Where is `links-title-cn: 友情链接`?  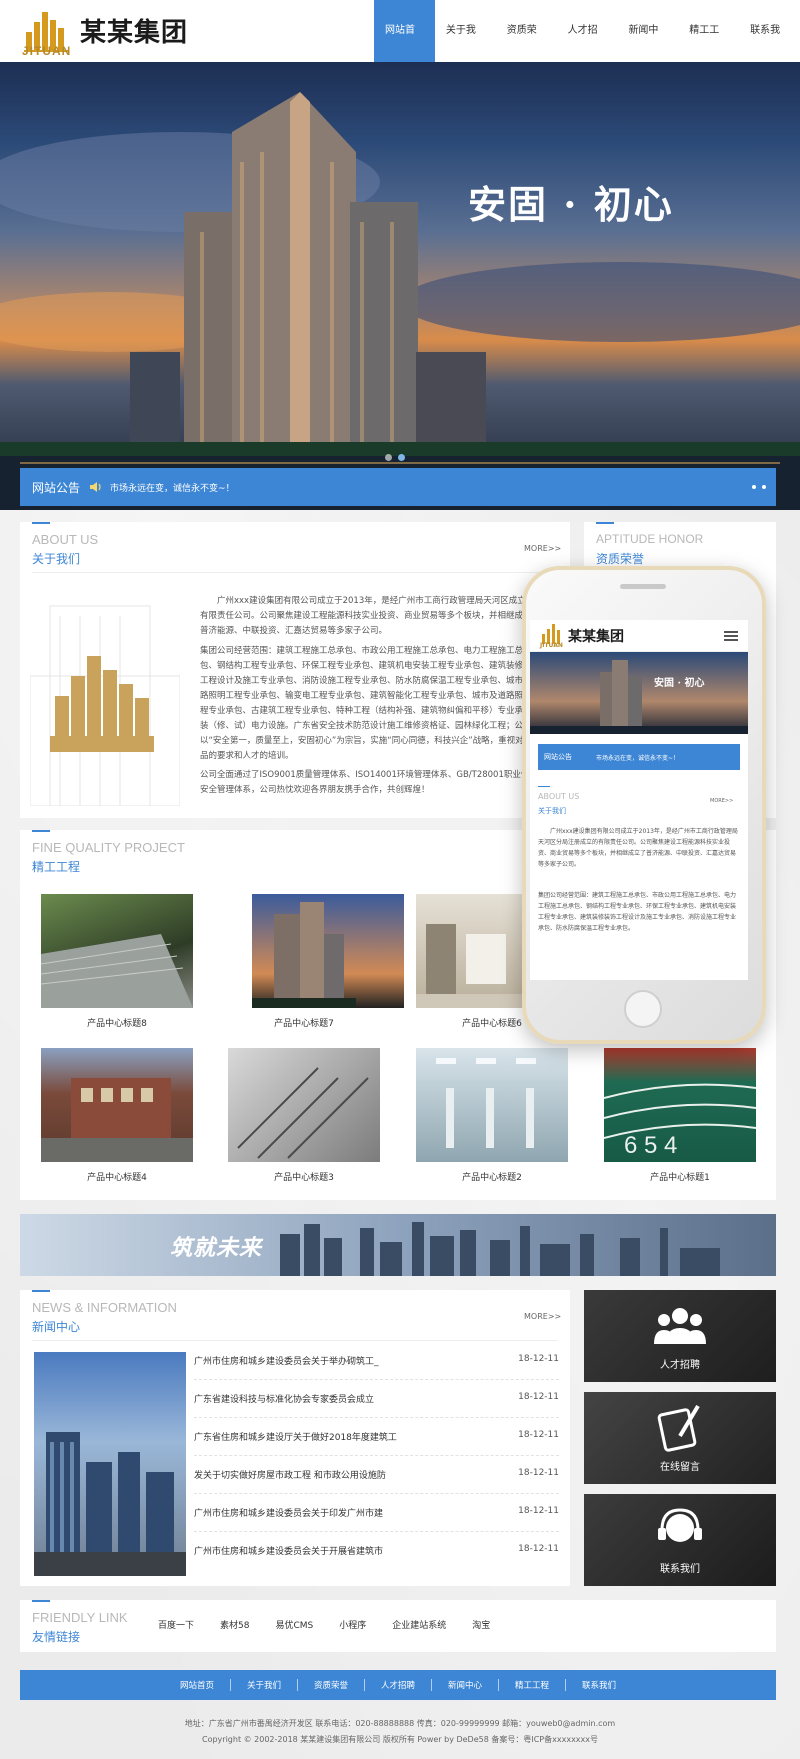
links-title-cn: 友情链接 is located at coordinates (56, 1637).